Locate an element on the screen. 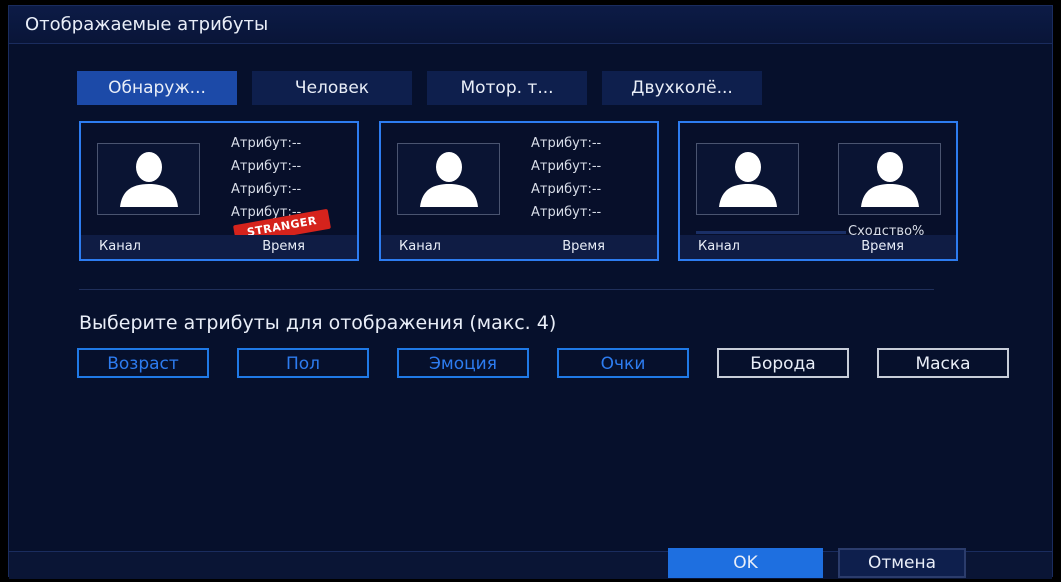 The width and height of the screenshot is (1061, 582). cancel-button: Отмена is located at coordinates (902, 563).